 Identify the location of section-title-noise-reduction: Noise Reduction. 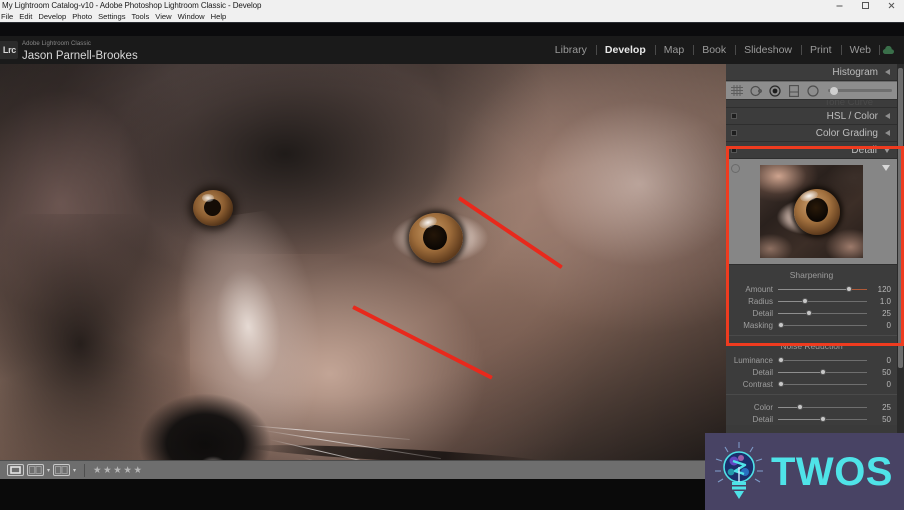
(811, 346).